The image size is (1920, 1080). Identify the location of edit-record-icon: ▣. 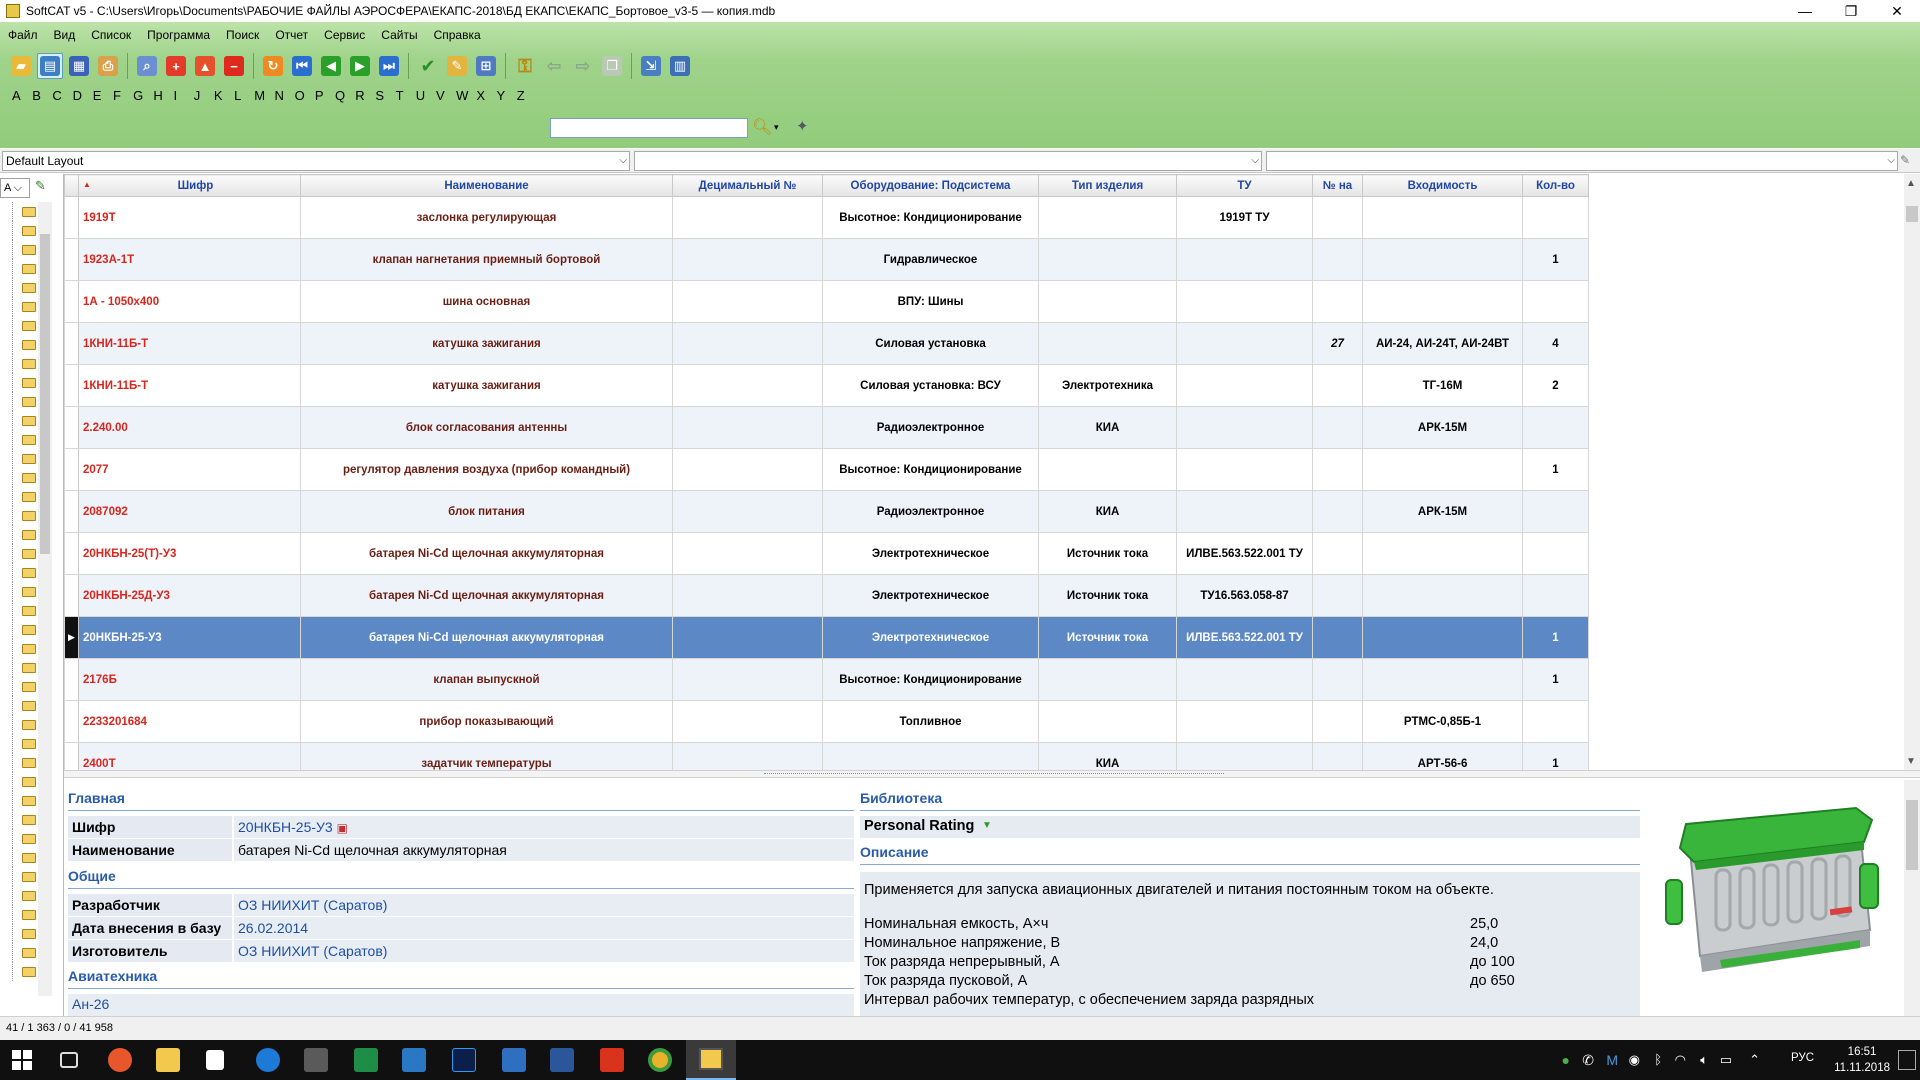
(342, 828).